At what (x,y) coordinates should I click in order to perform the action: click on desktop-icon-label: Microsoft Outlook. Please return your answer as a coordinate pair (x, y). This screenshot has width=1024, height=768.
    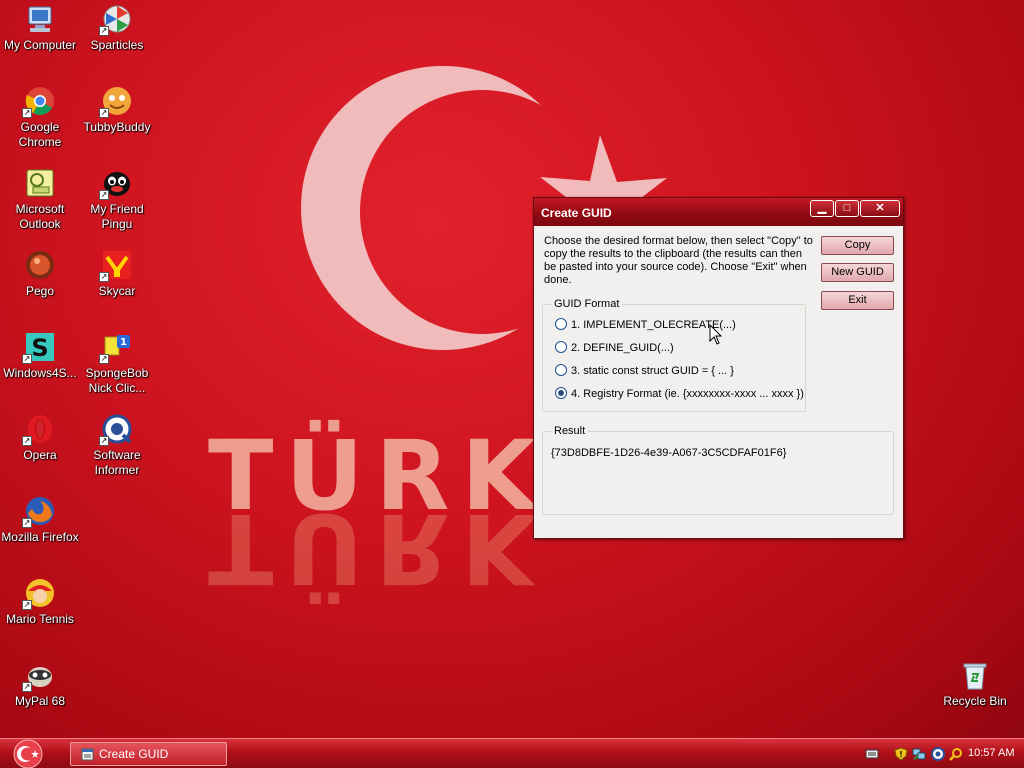
    Looking at the image, I should click on (40, 216).